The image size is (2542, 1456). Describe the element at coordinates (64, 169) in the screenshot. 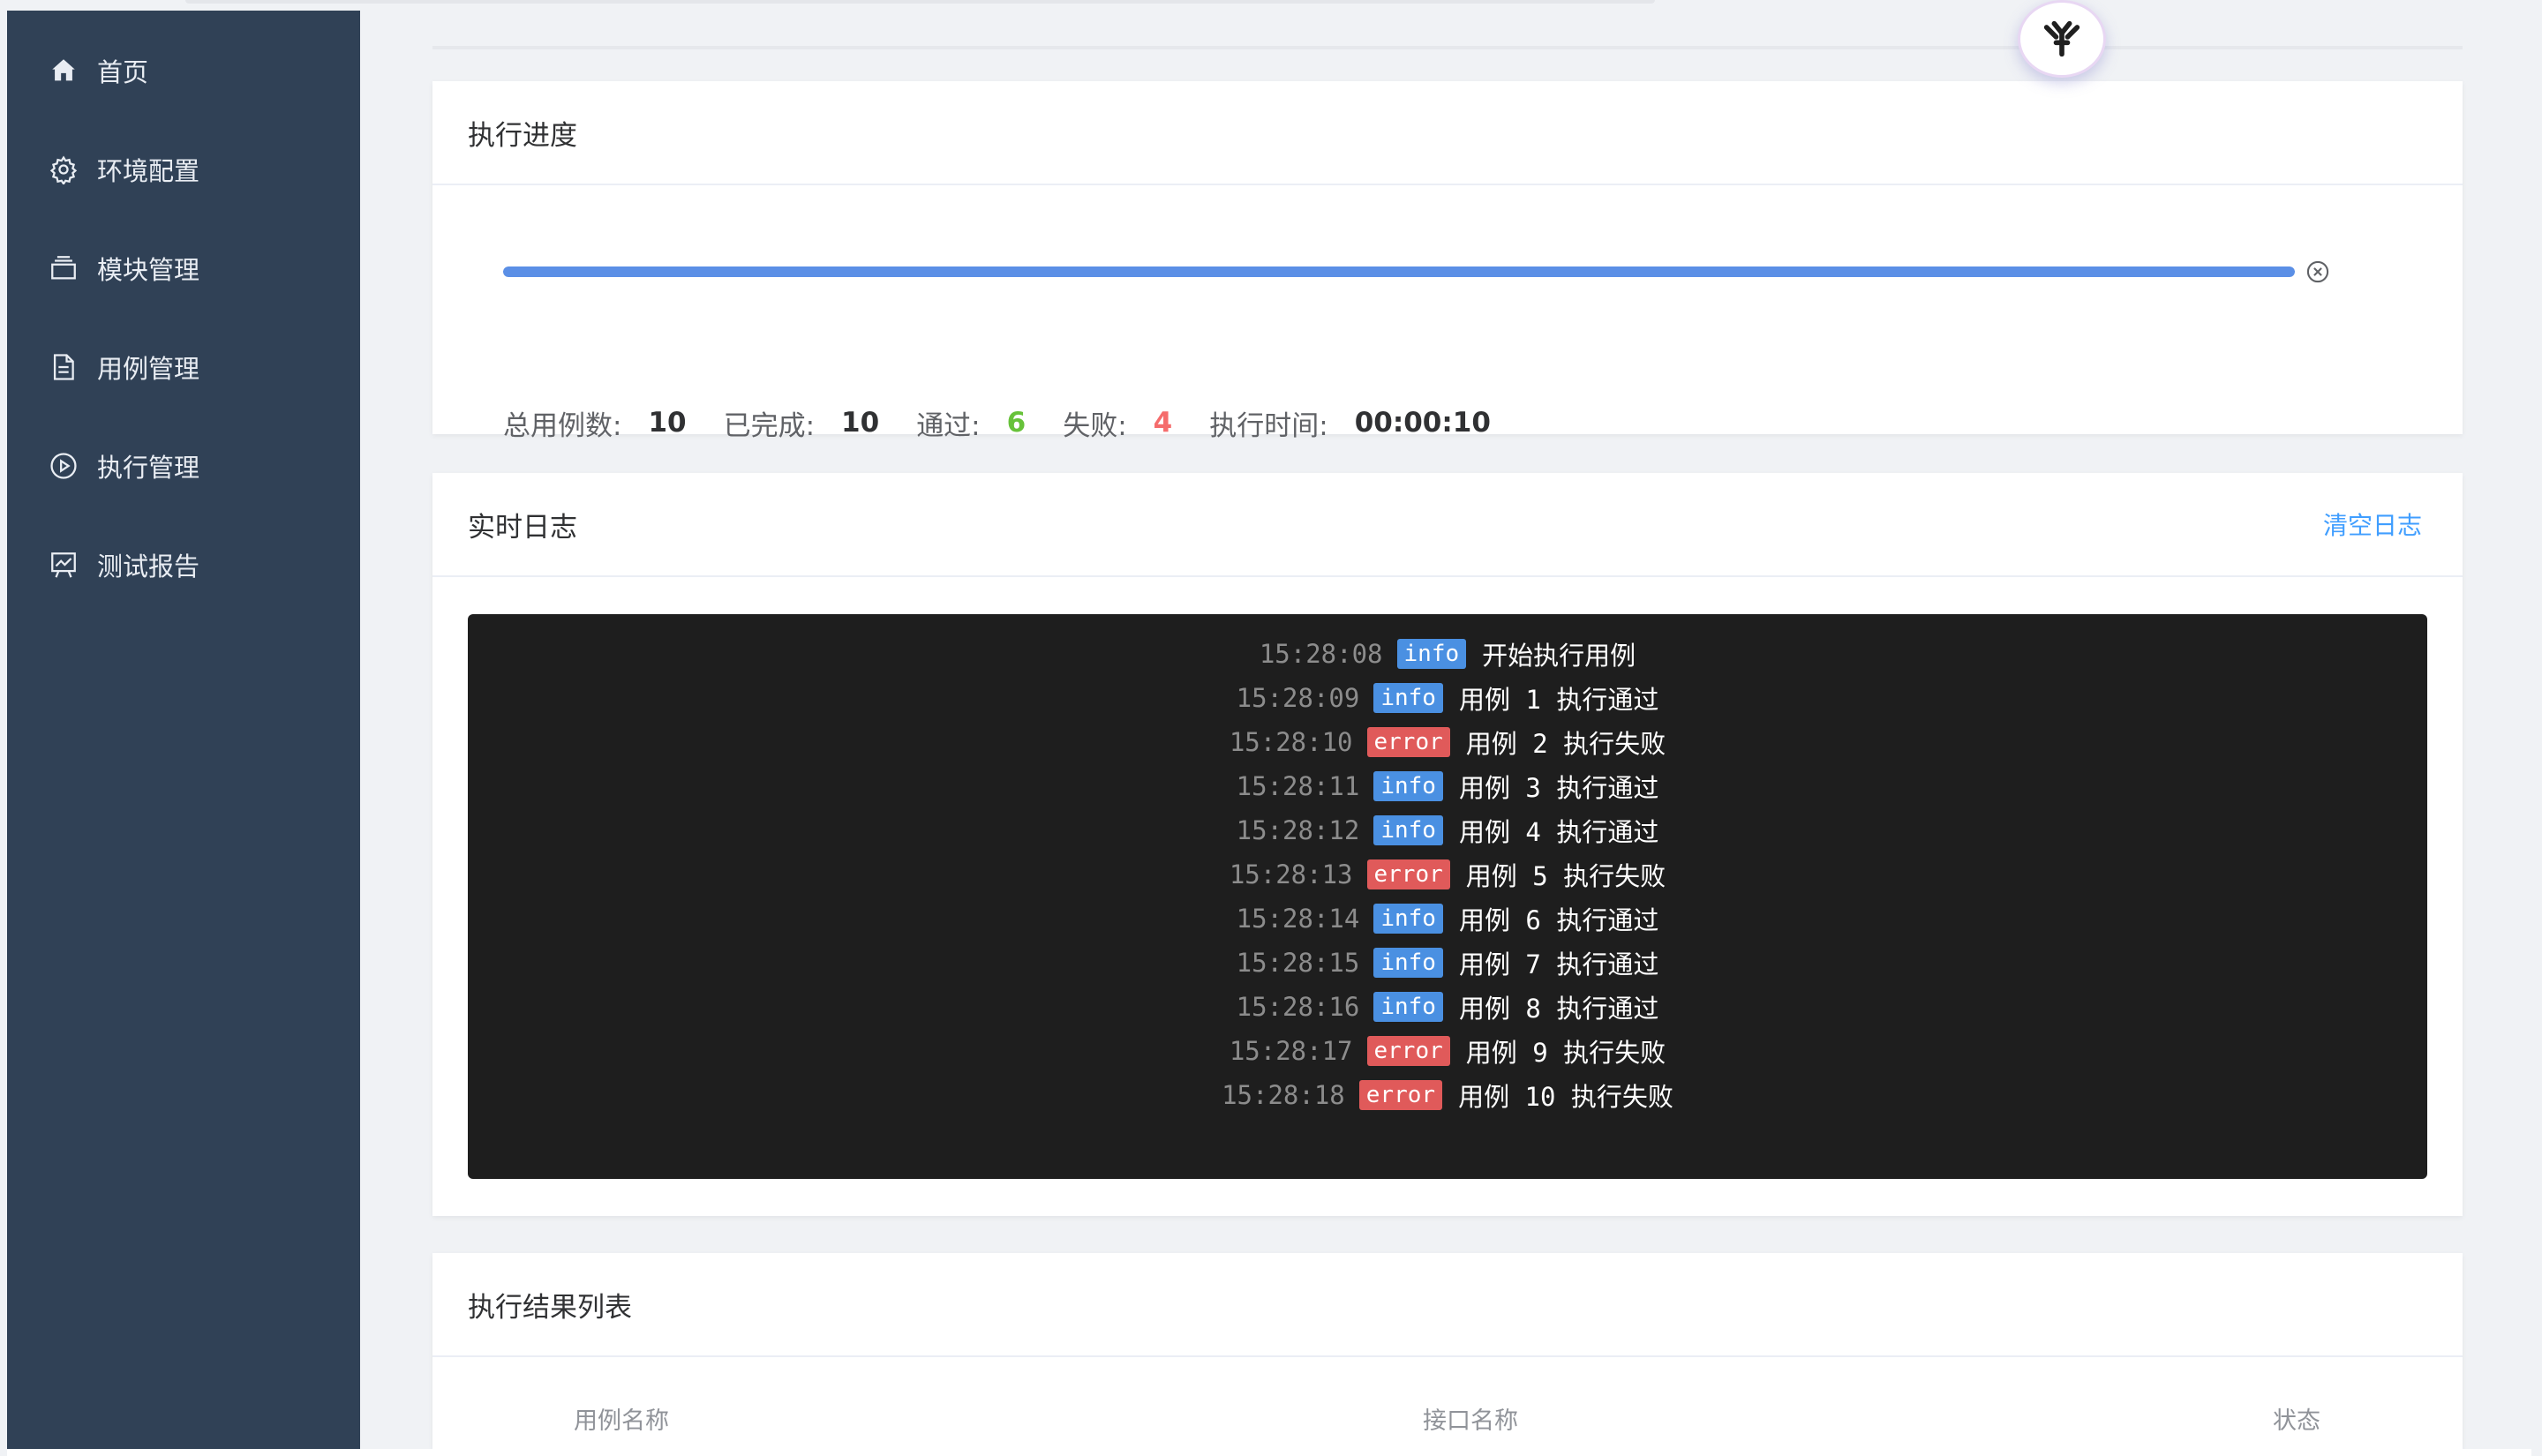

I see `gear-icon` at that location.